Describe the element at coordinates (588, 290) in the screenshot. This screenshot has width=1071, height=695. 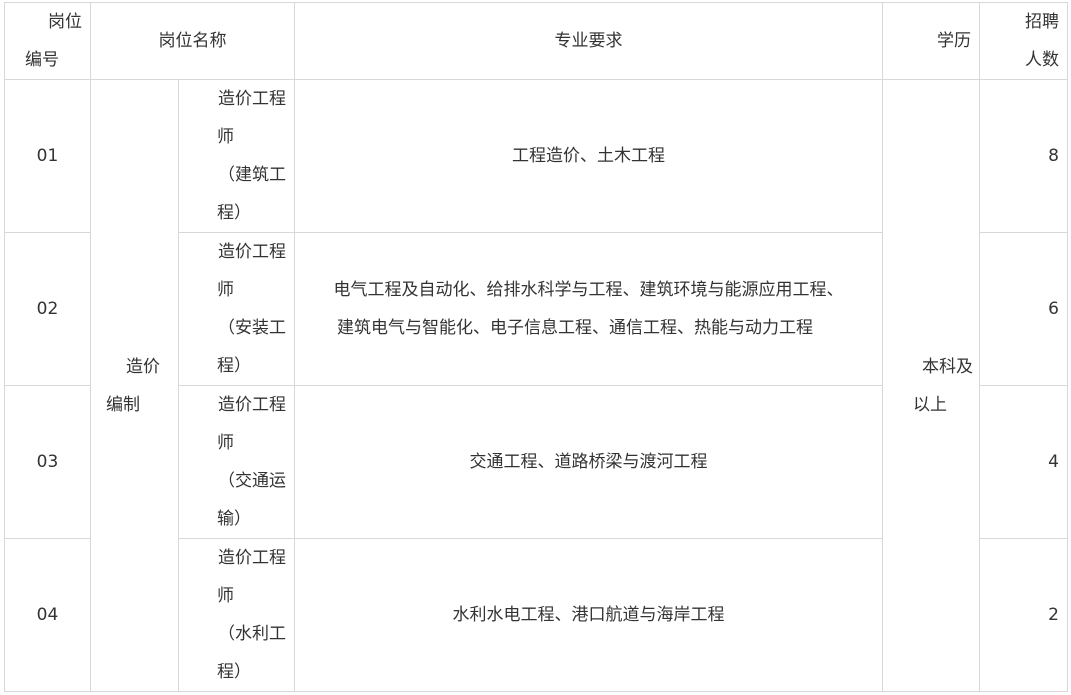
I see `major-line: 电气工程及自动化、给排水科学与工程、建筑环境与能源应用工程、` at that location.